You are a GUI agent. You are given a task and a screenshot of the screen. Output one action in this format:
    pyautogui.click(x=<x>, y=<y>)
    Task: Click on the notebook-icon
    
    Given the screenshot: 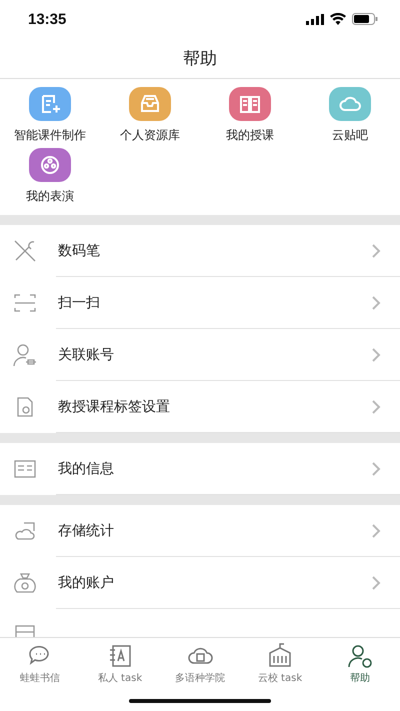 What is the action you would take?
    pyautogui.click(x=120, y=656)
    